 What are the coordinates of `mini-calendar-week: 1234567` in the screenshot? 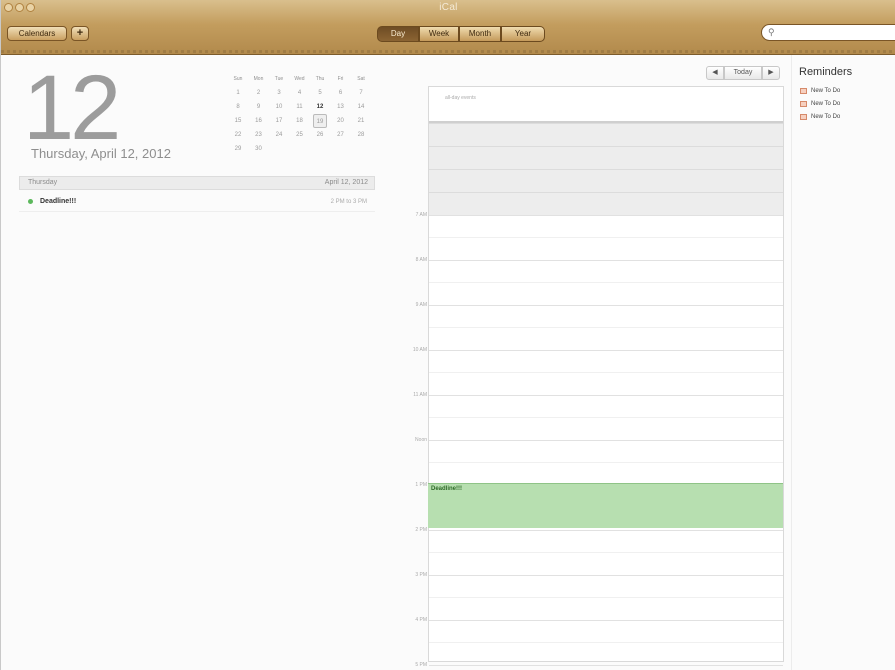 It's located at (302, 93).